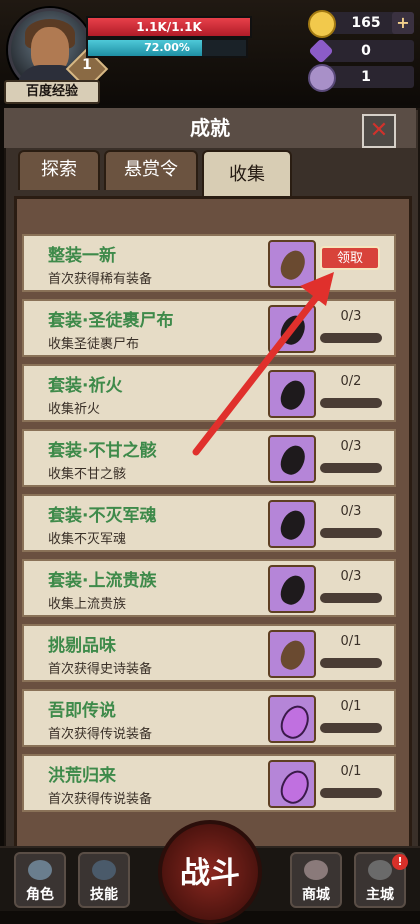 This screenshot has width=420, height=924. I want to click on achievement-row: 套装·圣徒裹尸布收集圣徒裹尸布 0/3, so click(209, 328).